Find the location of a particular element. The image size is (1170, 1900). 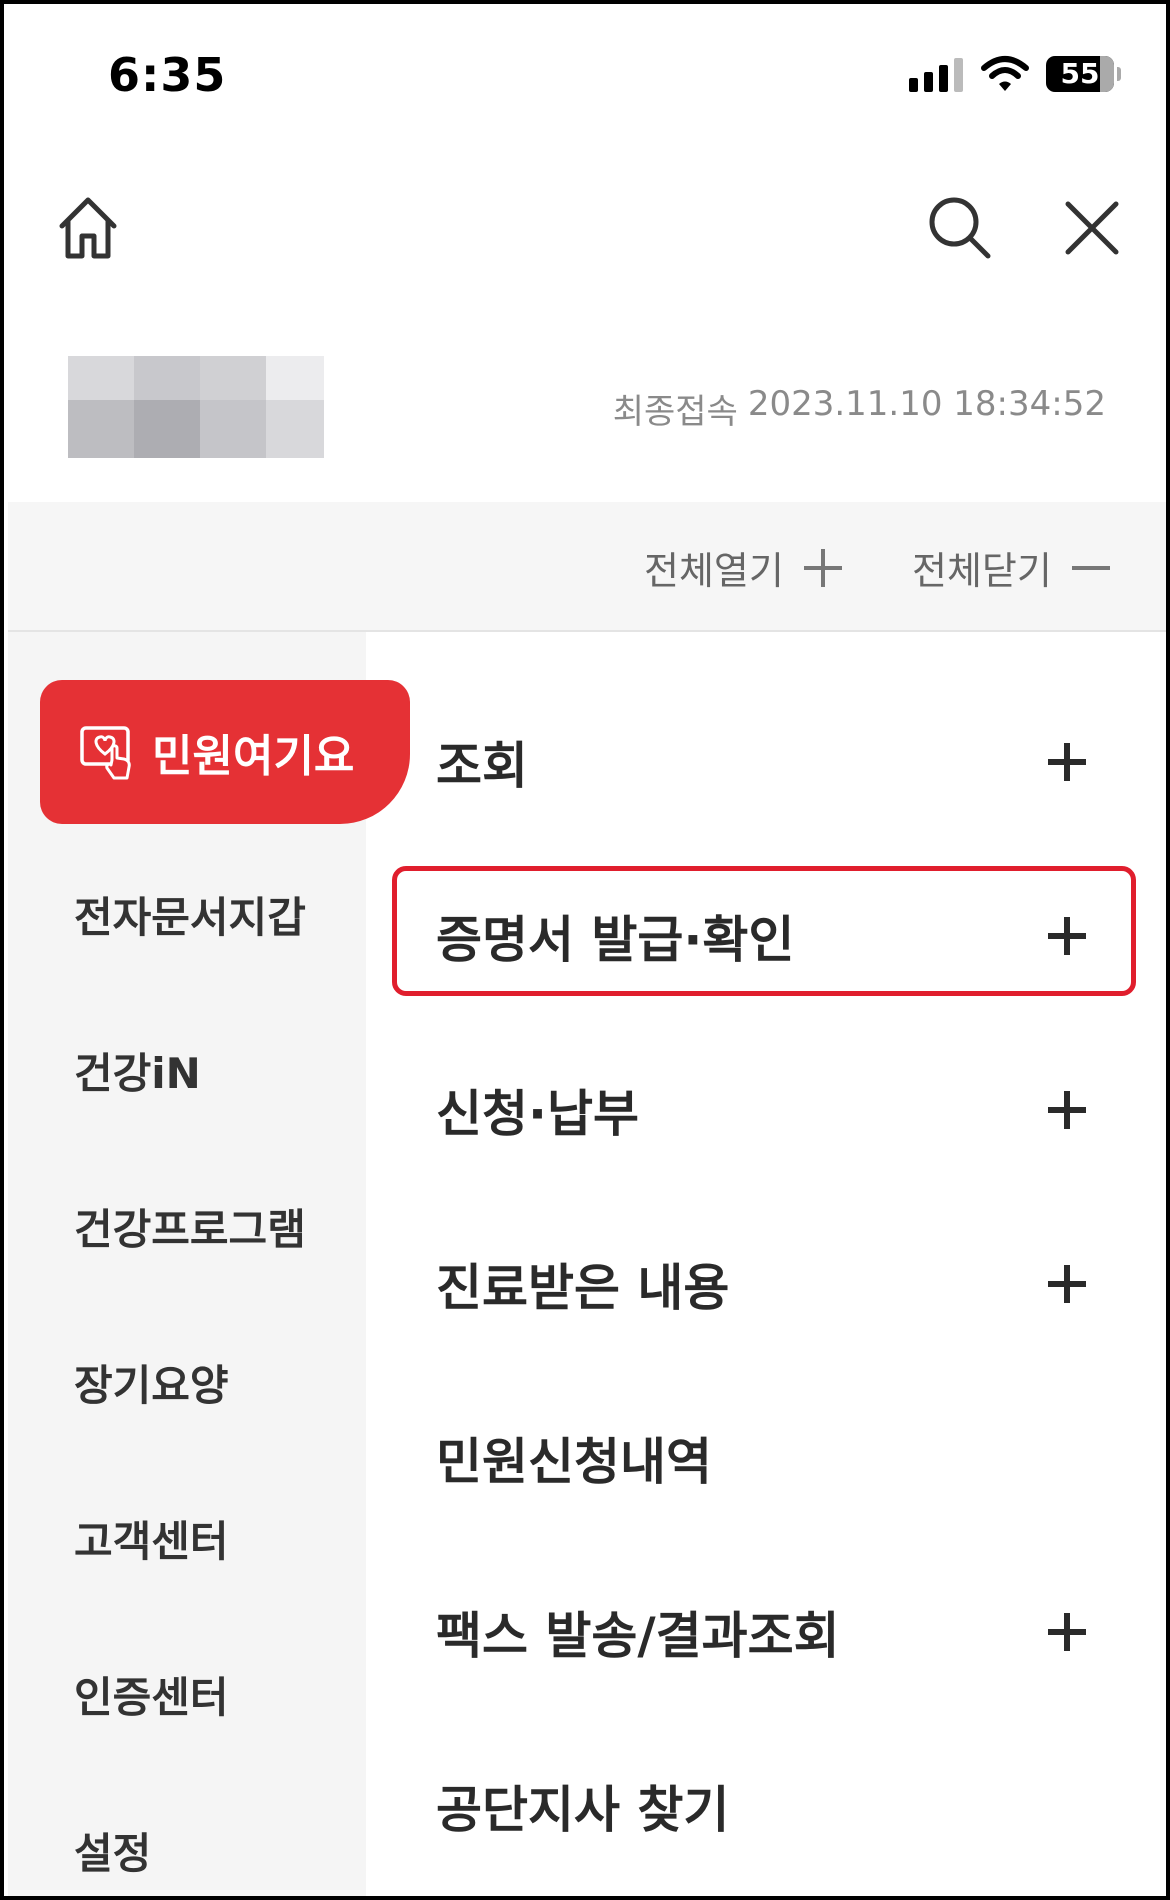

sidebar-item-e-document-wallet: 전자문서지갑 is located at coordinates (190, 914).